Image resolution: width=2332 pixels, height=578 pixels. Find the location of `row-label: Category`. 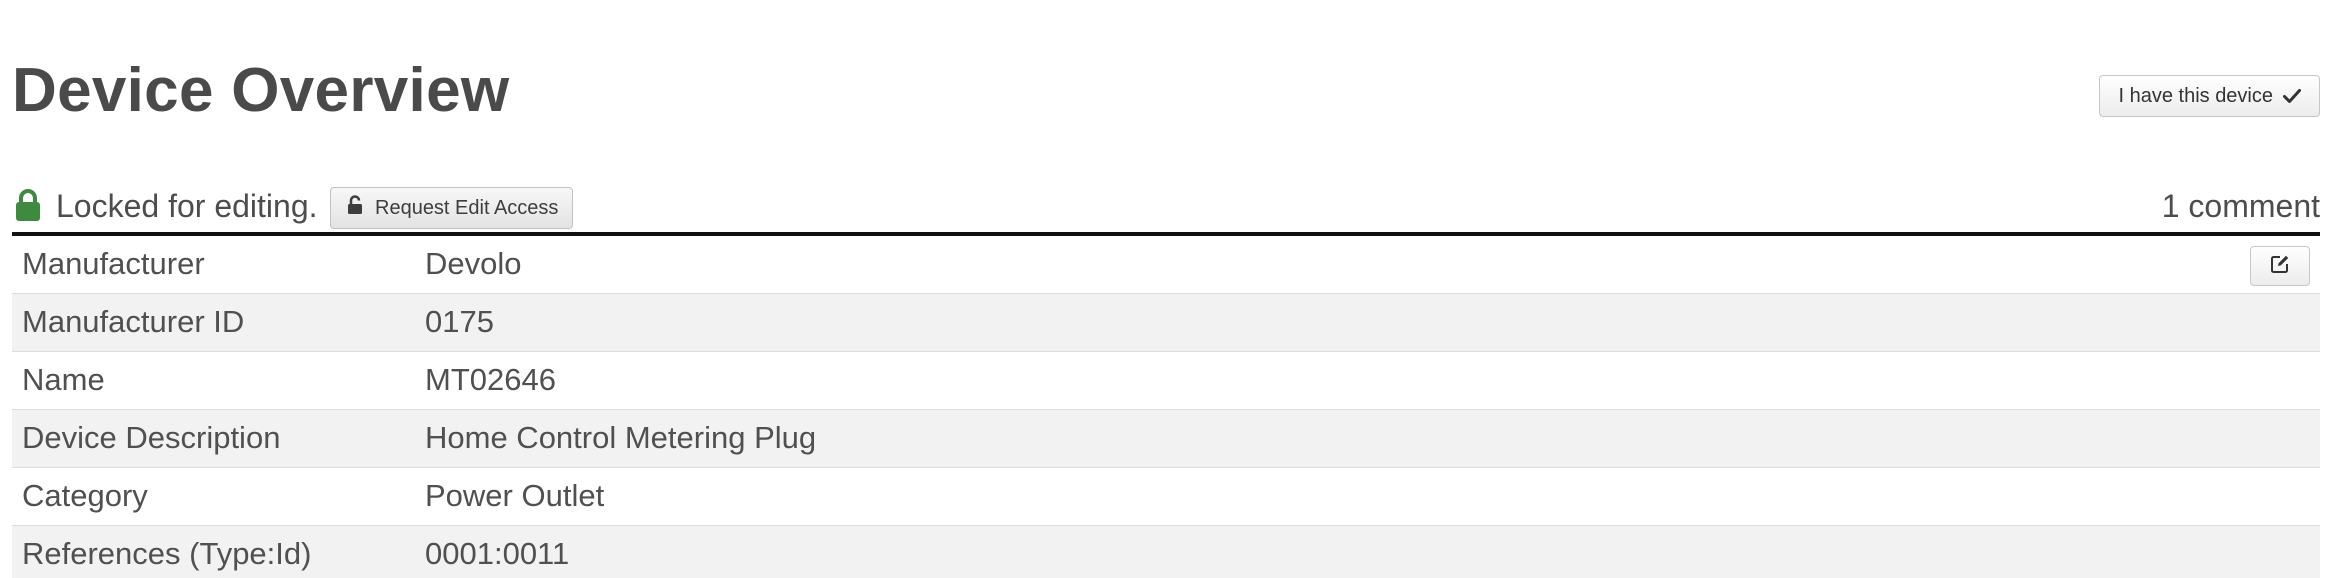

row-label: Category is located at coordinates (85, 495).